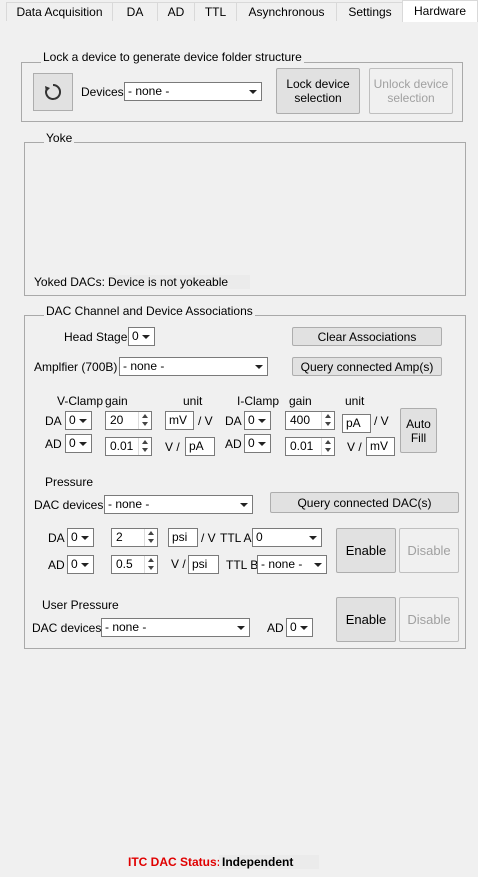 The width and height of the screenshot is (478, 877). Describe the element at coordinates (381, 421) in the screenshot. I see `iclamp-da-per-label: / V` at that location.